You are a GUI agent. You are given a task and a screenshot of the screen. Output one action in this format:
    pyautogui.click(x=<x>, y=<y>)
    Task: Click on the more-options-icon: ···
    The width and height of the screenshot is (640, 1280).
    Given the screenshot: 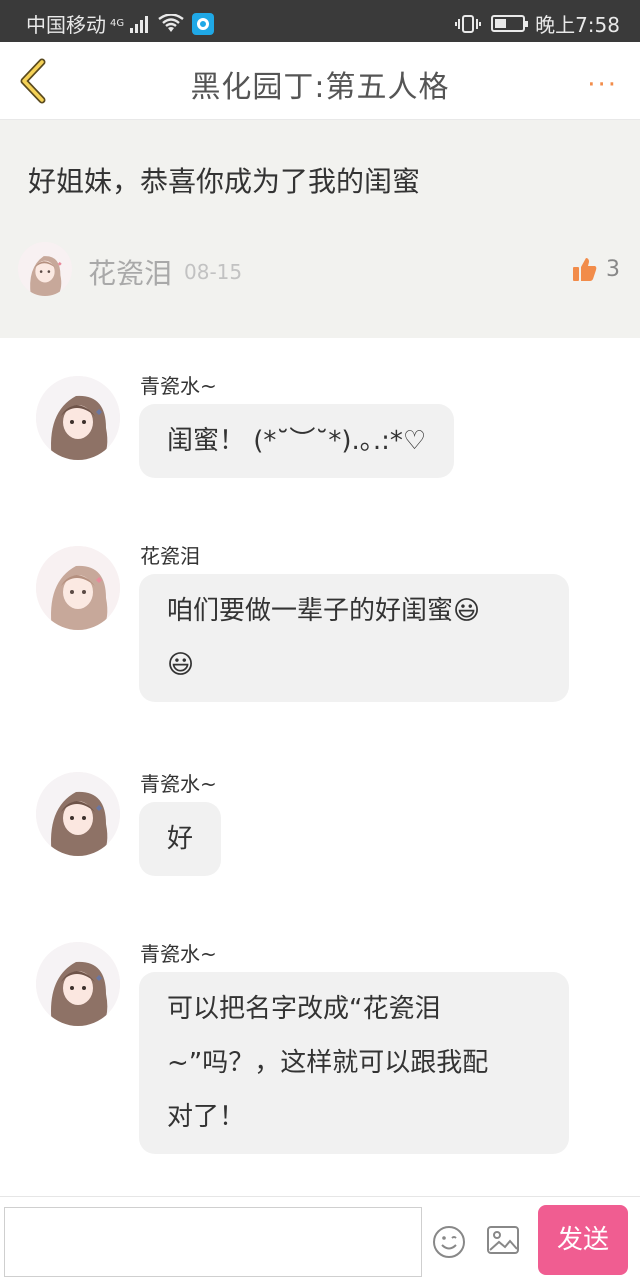 What is the action you would take?
    pyautogui.click(x=602, y=85)
    